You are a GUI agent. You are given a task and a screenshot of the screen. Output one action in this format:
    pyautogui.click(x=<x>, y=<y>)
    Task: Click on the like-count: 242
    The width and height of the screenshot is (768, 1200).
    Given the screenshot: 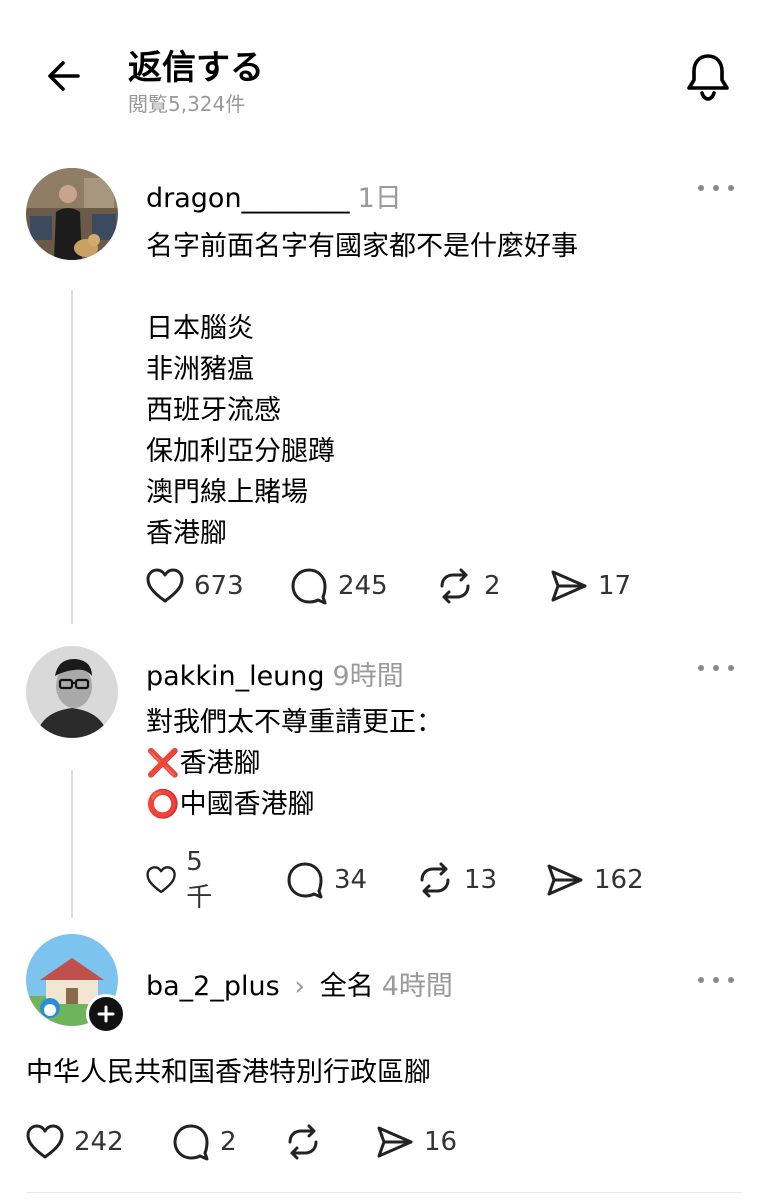 What is the action you would take?
    pyautogui.click(x=99, y=1142)
    